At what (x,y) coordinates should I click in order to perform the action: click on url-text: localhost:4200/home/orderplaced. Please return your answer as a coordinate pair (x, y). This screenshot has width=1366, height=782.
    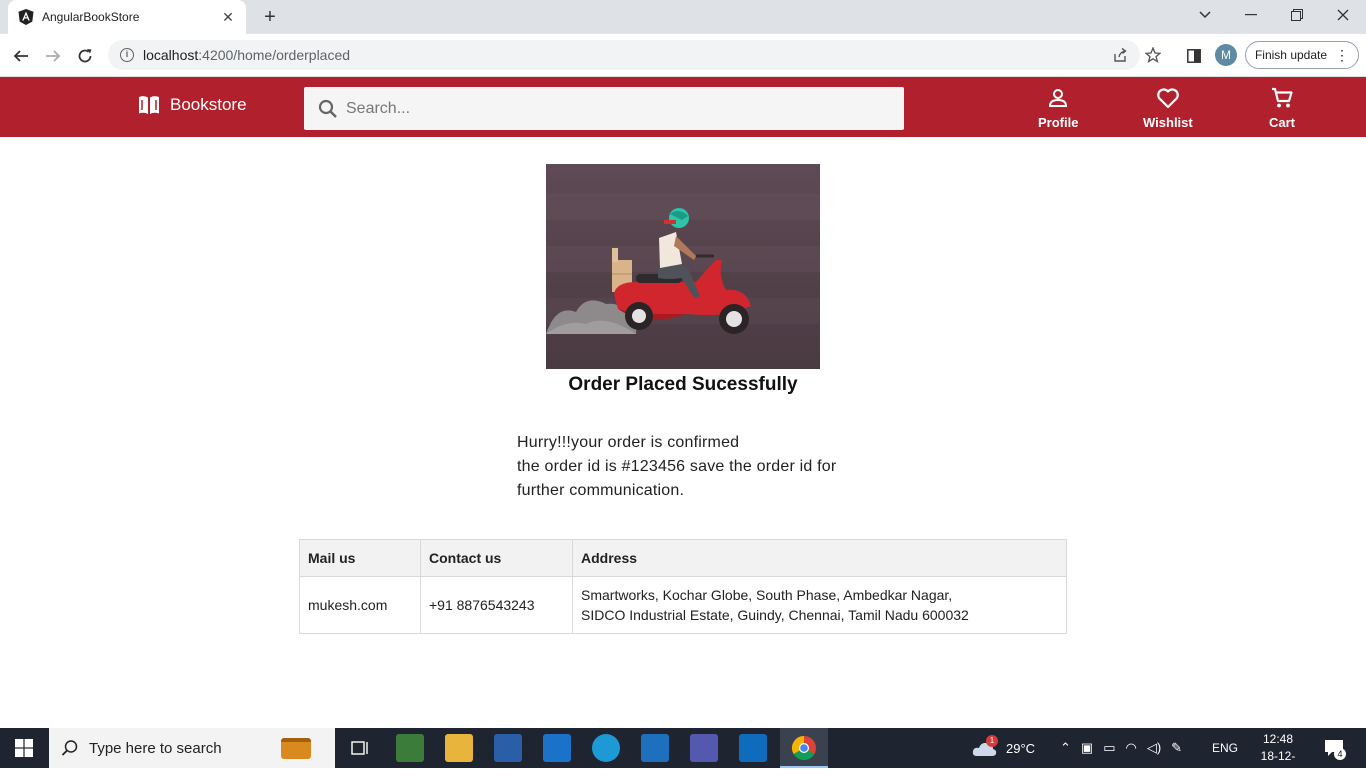
    Looking at the image, I should click on (246, 55).